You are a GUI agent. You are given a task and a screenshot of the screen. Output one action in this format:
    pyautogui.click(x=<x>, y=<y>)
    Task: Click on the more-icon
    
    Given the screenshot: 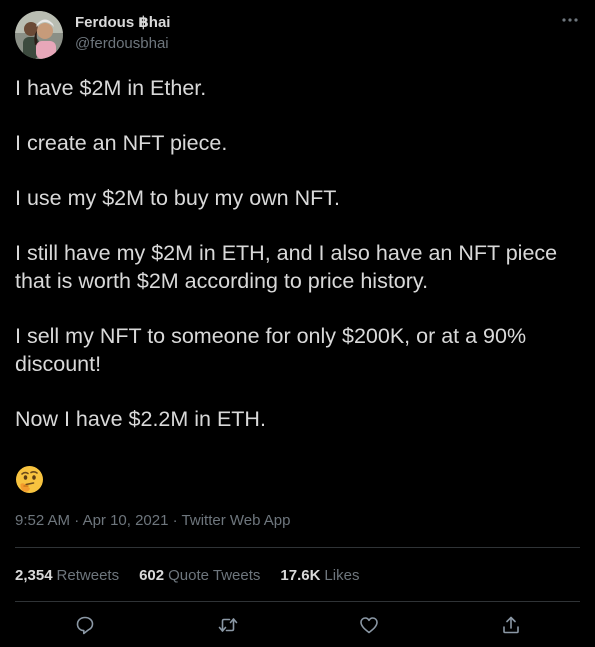 What is the action you would take?
    pyautogui.click(x=570, y=20)
    